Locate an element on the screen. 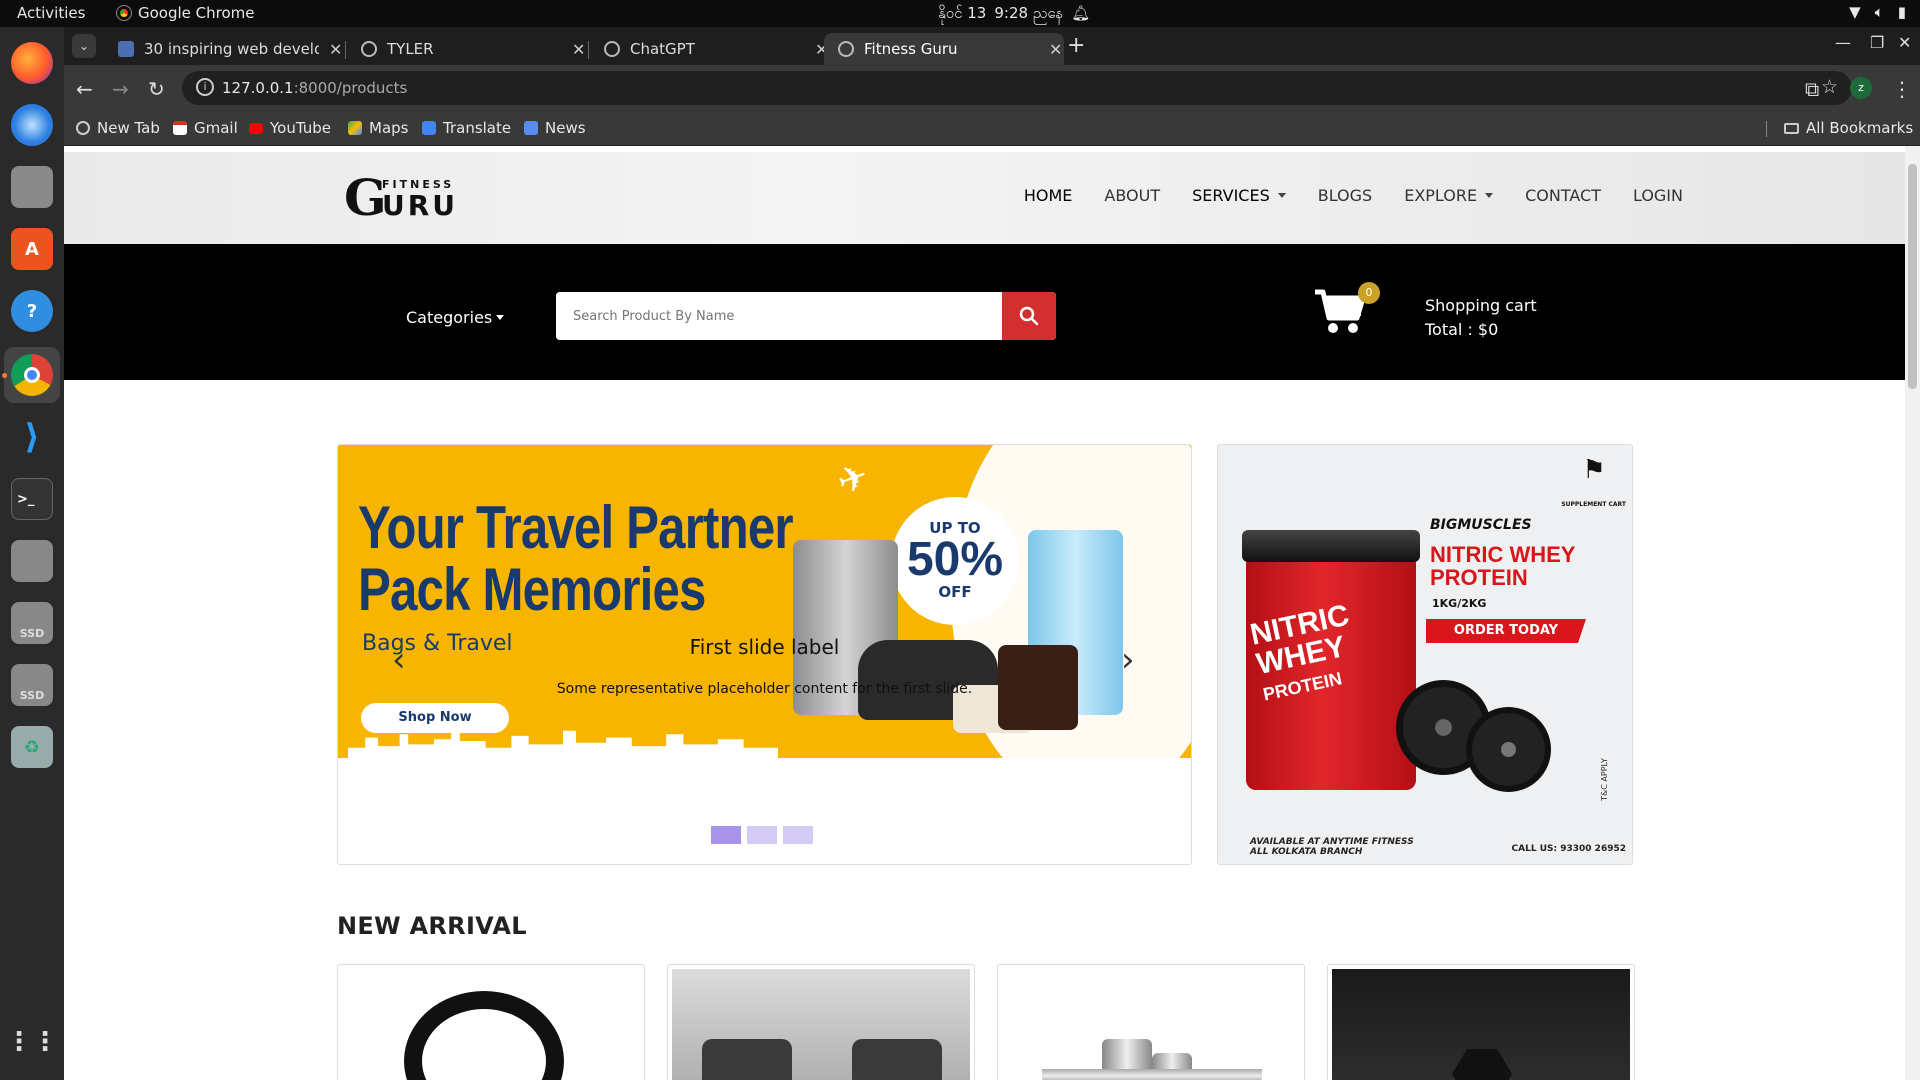 The image size is (1920, 1080). bookmark-new-tab: New Tab is located at coordinates (118, 128).